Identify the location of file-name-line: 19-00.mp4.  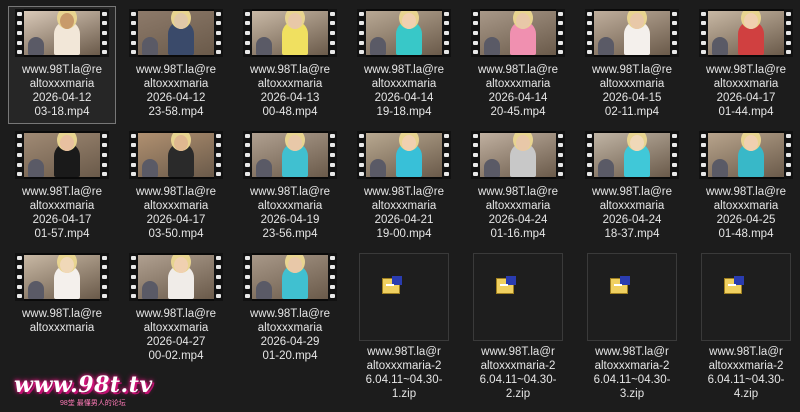
(404, 234).